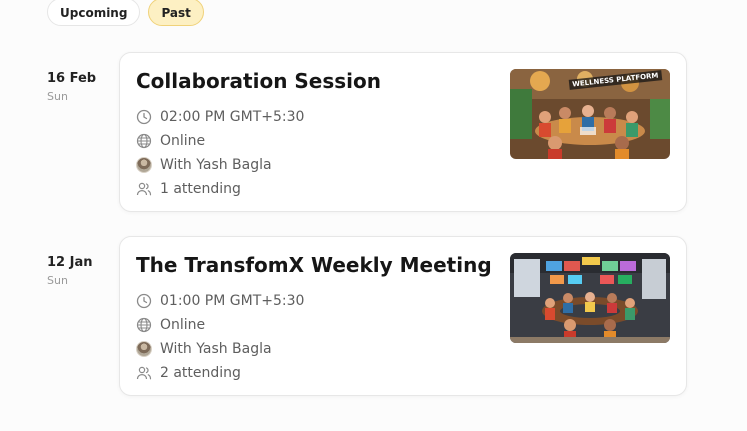 This screenshot has width=747, height=431. What do you see at coordinates (200, 373) in the screenshot?
I see `event-attendance-label: 2 attending` at bounding box center [200, 373].